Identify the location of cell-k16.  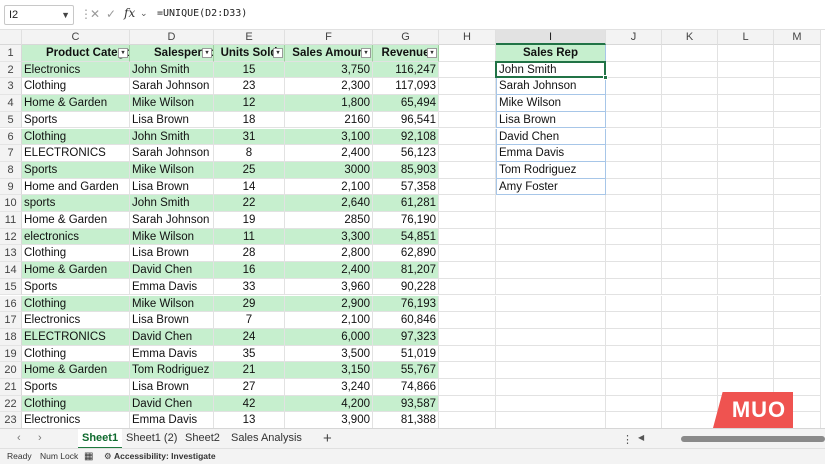
(690, 304).